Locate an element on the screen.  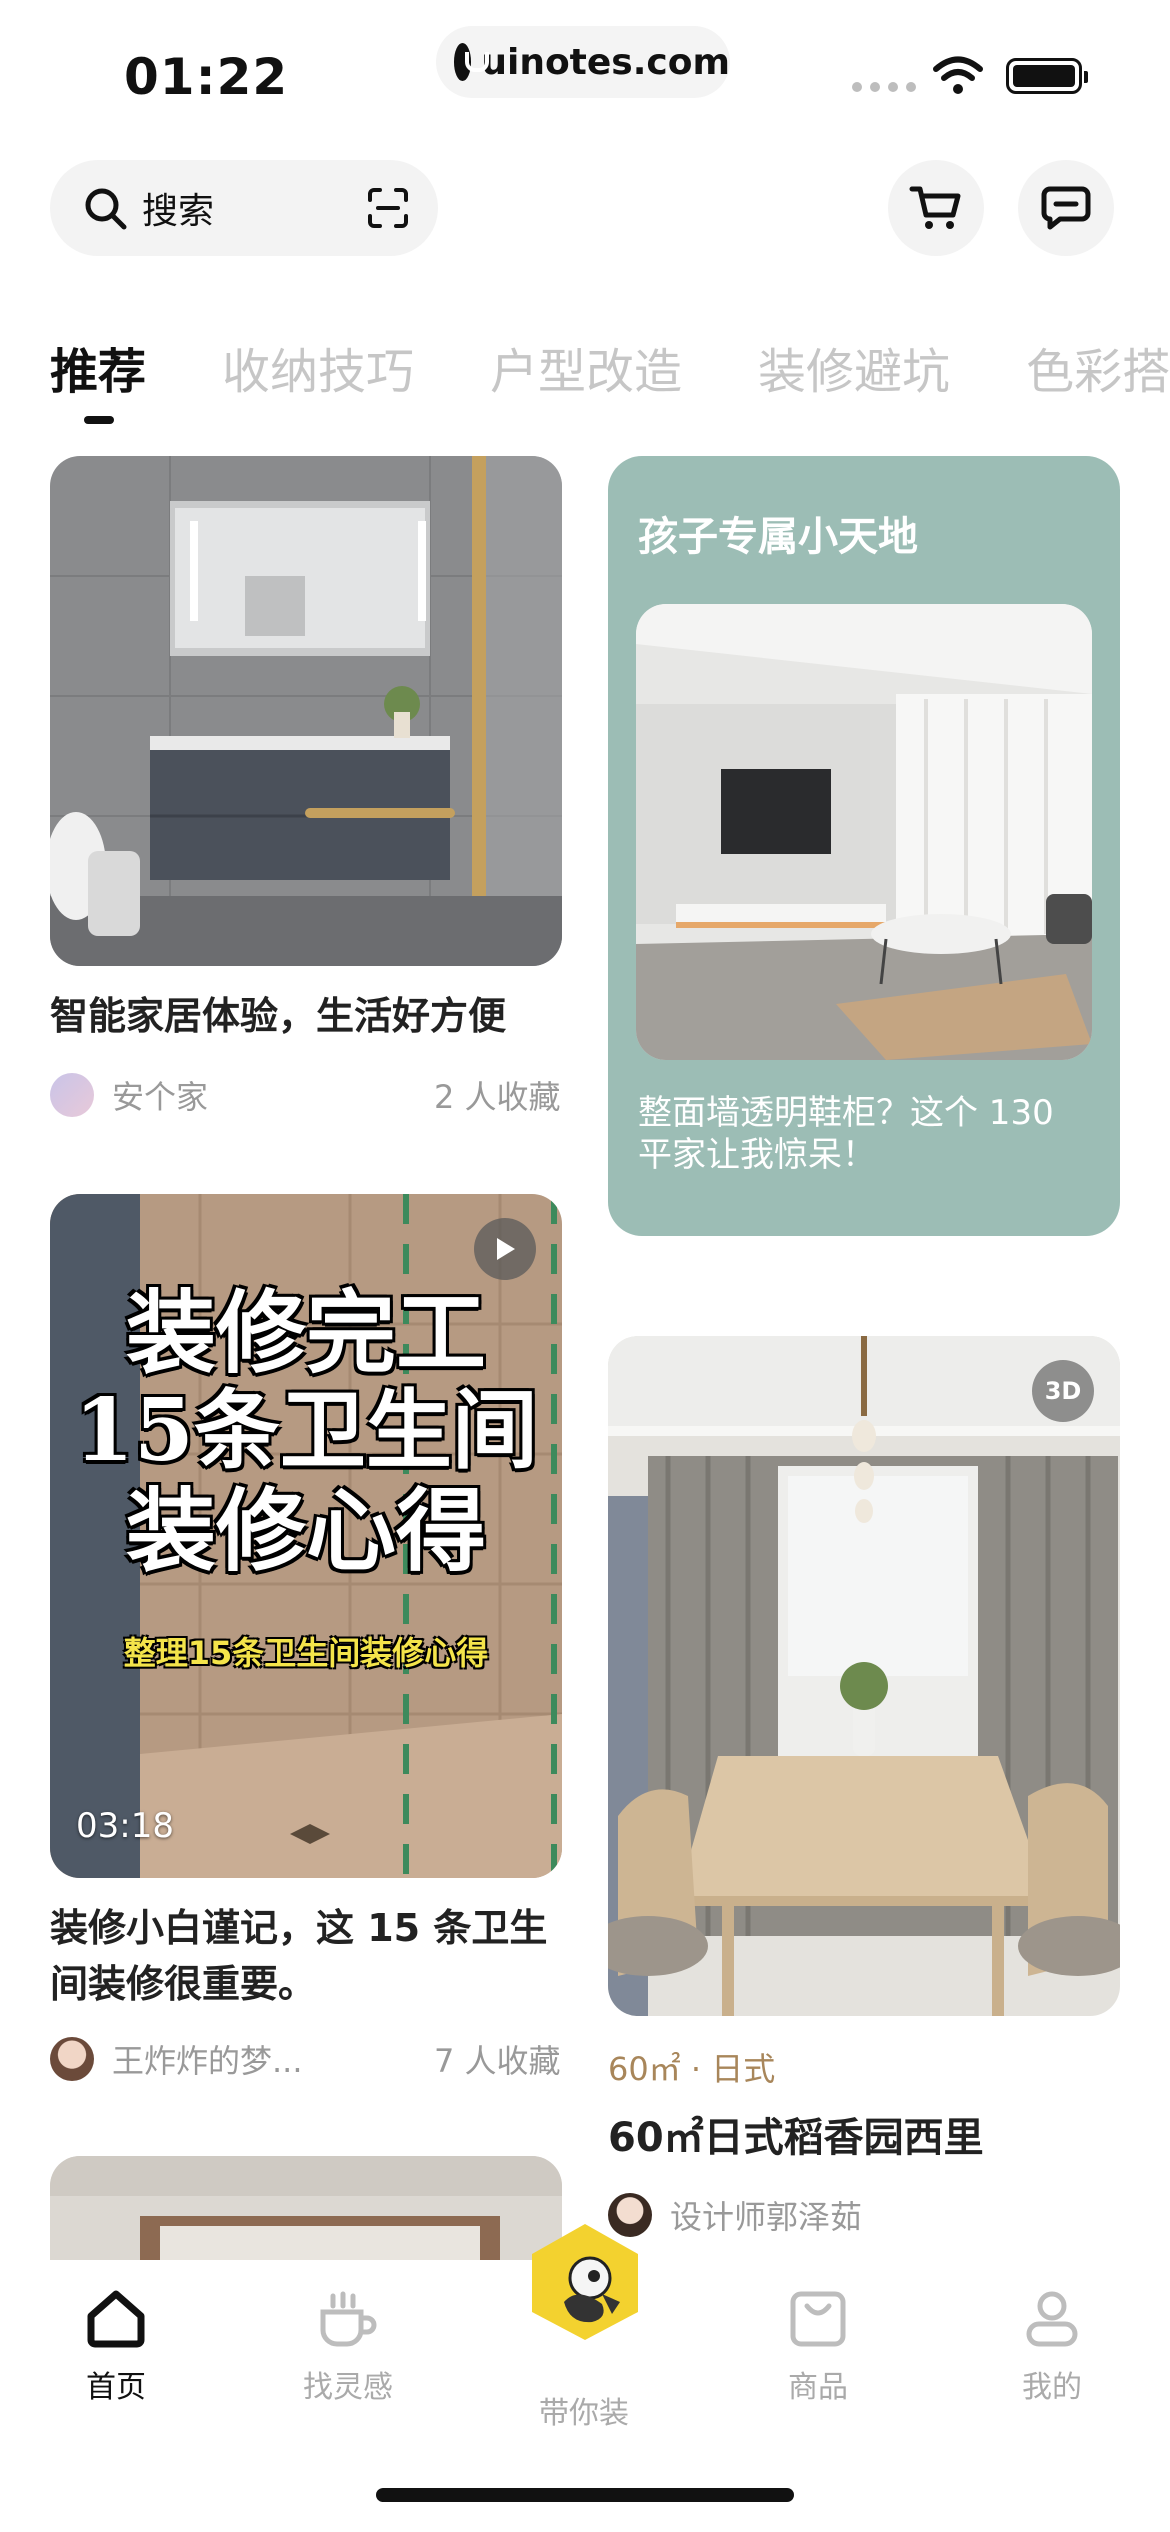
tab-recommend: 推荐 is located at coordinates (98, 377).